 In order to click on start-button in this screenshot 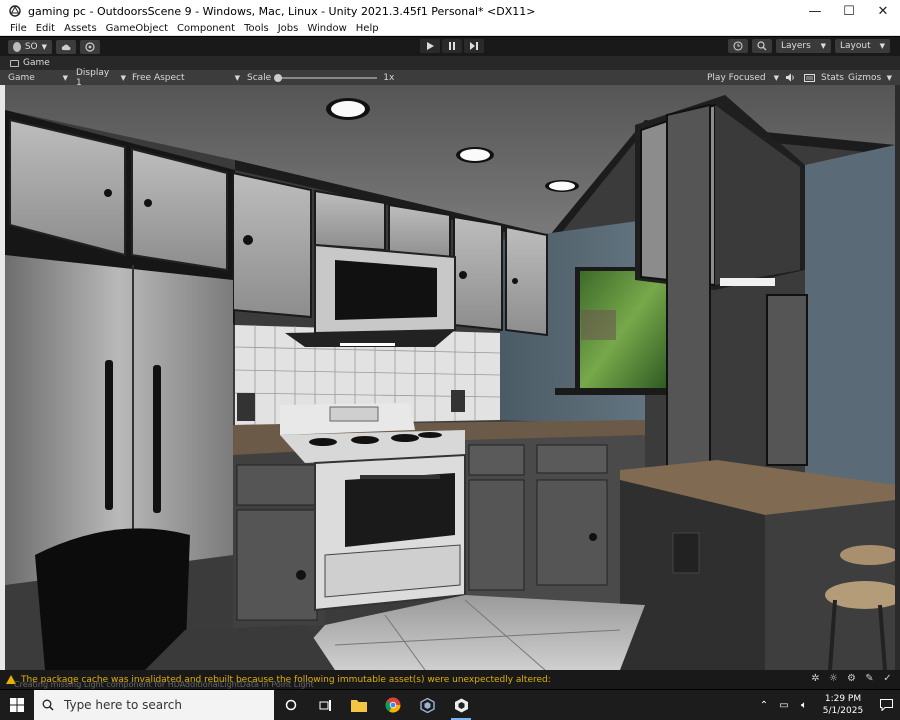, I will do `click(17, 705)`.